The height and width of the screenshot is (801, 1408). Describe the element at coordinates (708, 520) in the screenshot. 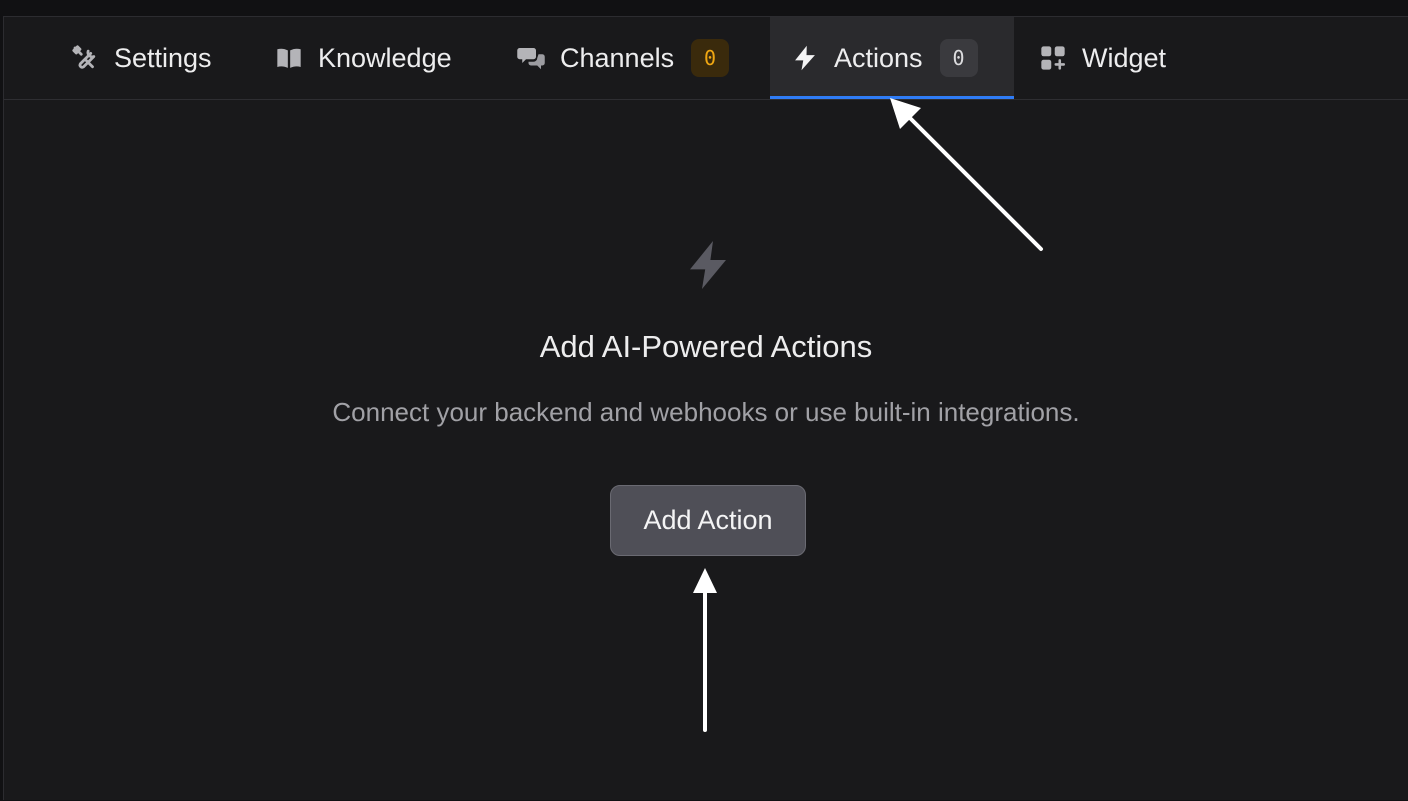

I see `add-action-button: Add Action` at that location.